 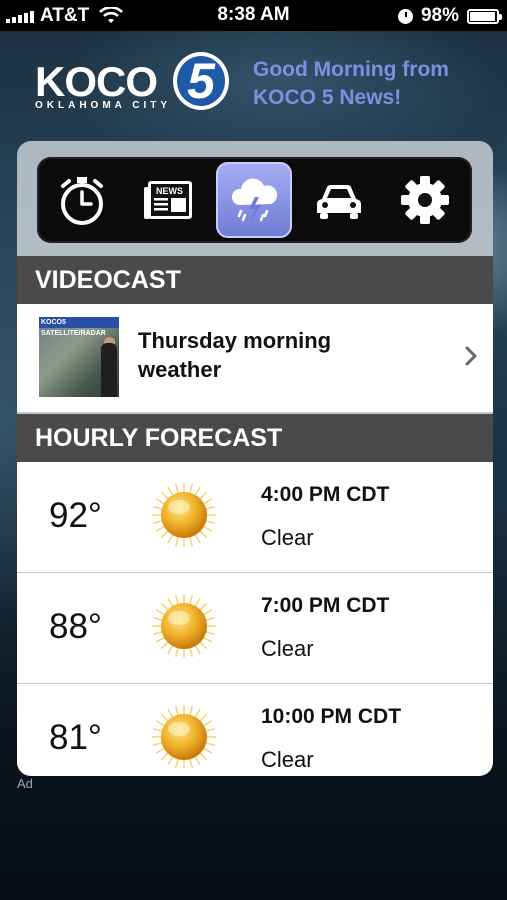 What do you see at coordinates (484, 16) in the screenshot?
I see `battery-icon` at bounding box center [484, 16].